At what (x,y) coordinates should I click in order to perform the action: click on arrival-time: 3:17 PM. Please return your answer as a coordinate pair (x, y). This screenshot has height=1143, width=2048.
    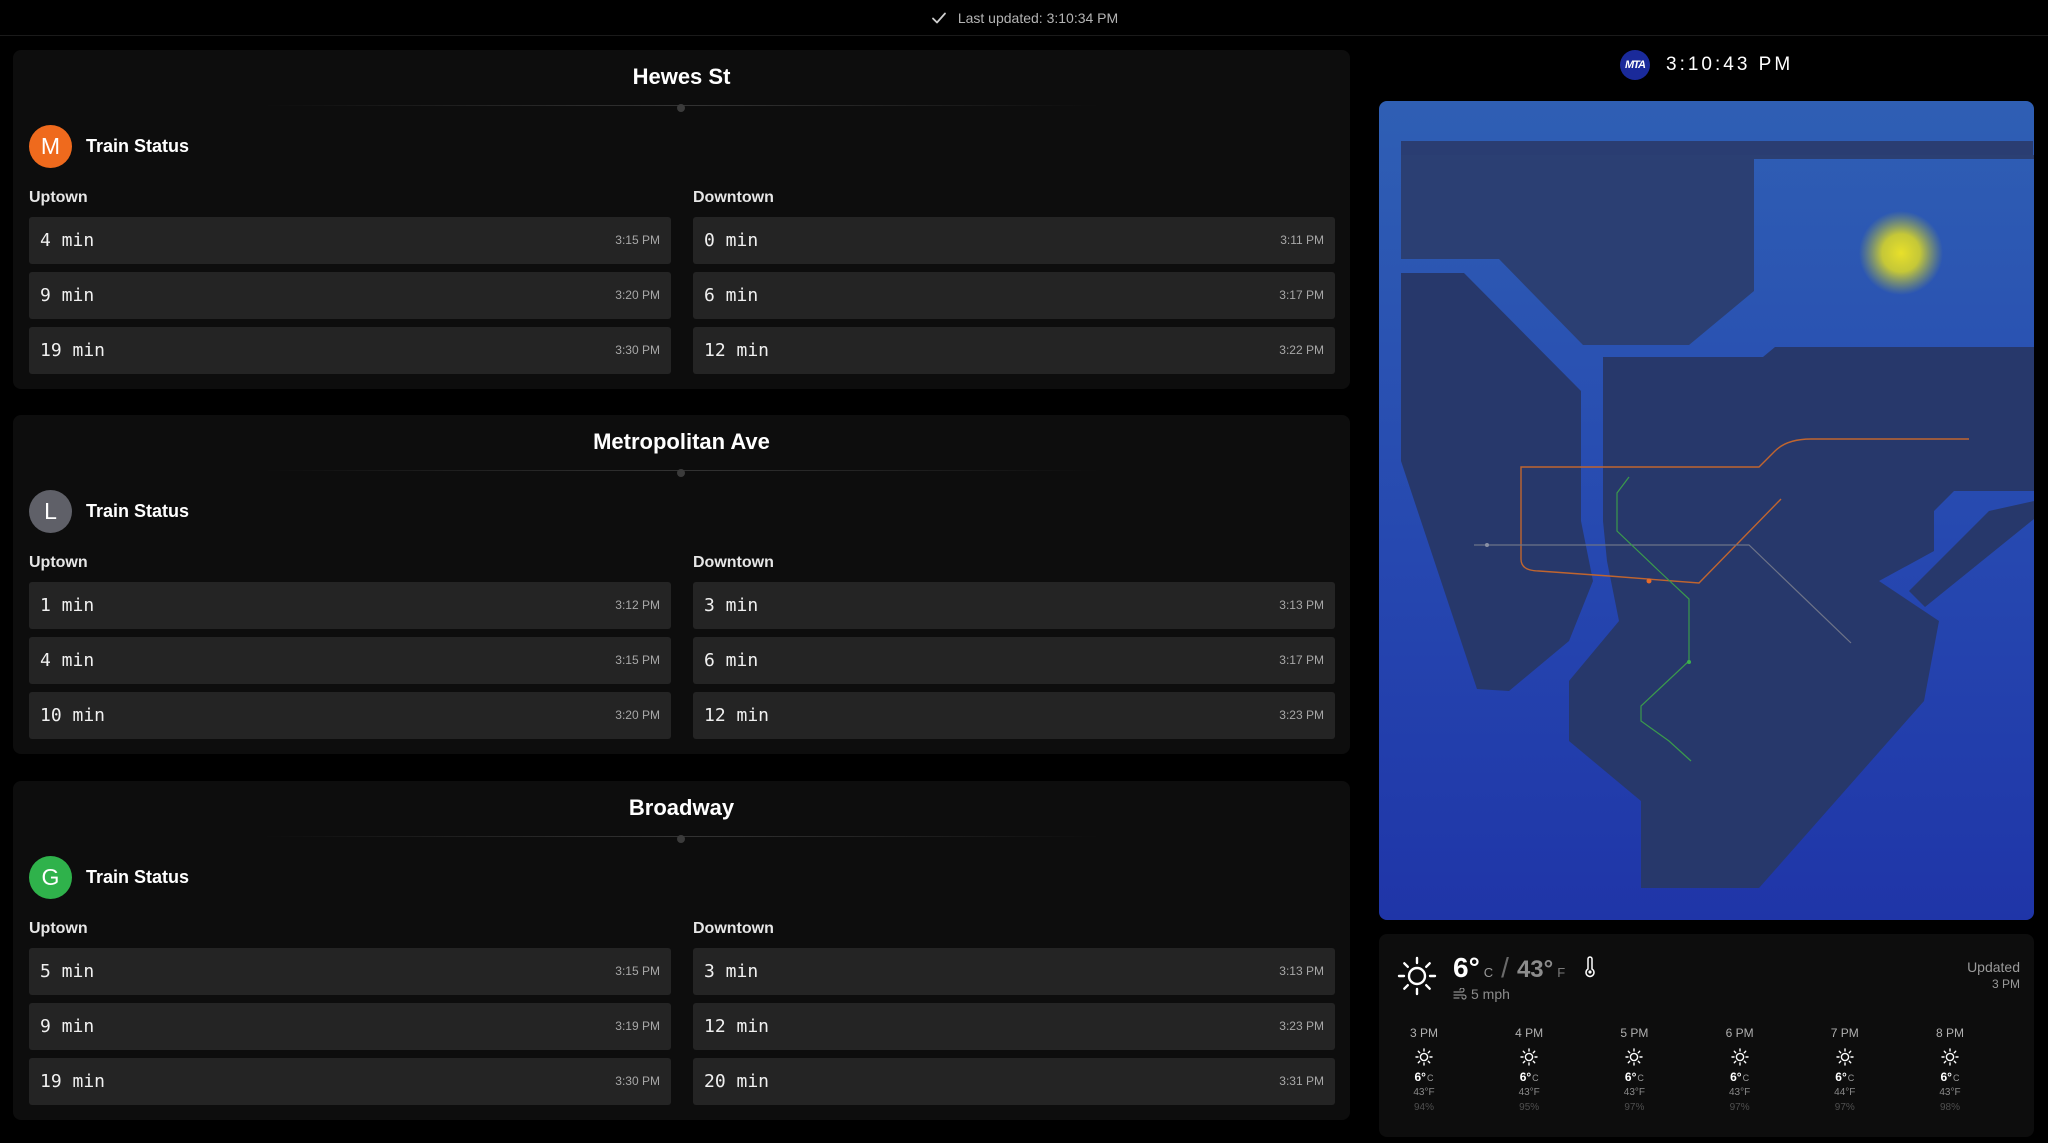
    Looking at the image, I should click on (1301, 660).